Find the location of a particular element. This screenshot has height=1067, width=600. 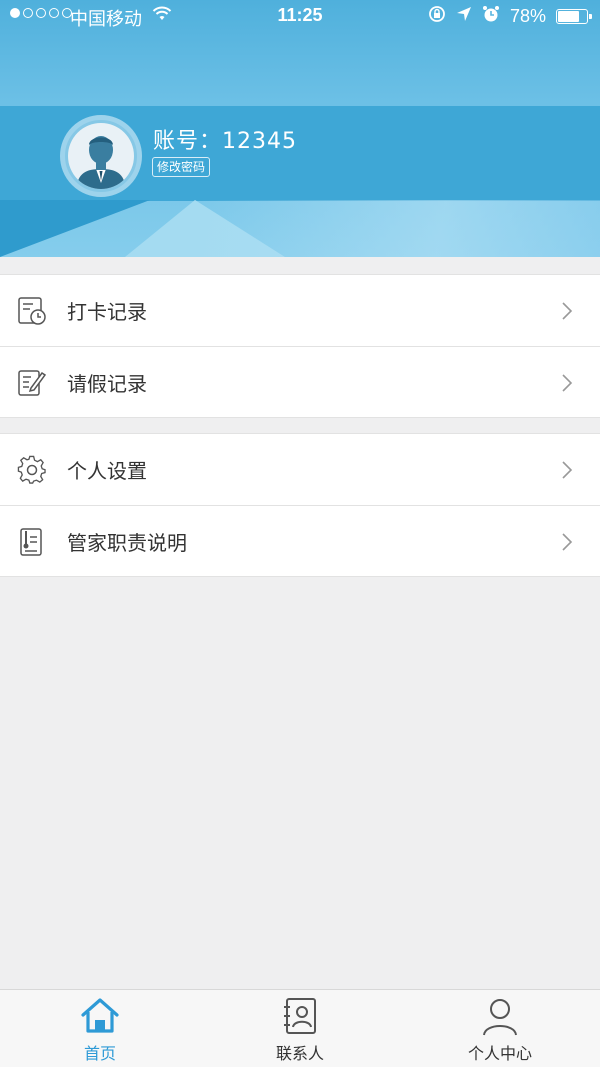

gear-icon is located at coordinates (32, 470).